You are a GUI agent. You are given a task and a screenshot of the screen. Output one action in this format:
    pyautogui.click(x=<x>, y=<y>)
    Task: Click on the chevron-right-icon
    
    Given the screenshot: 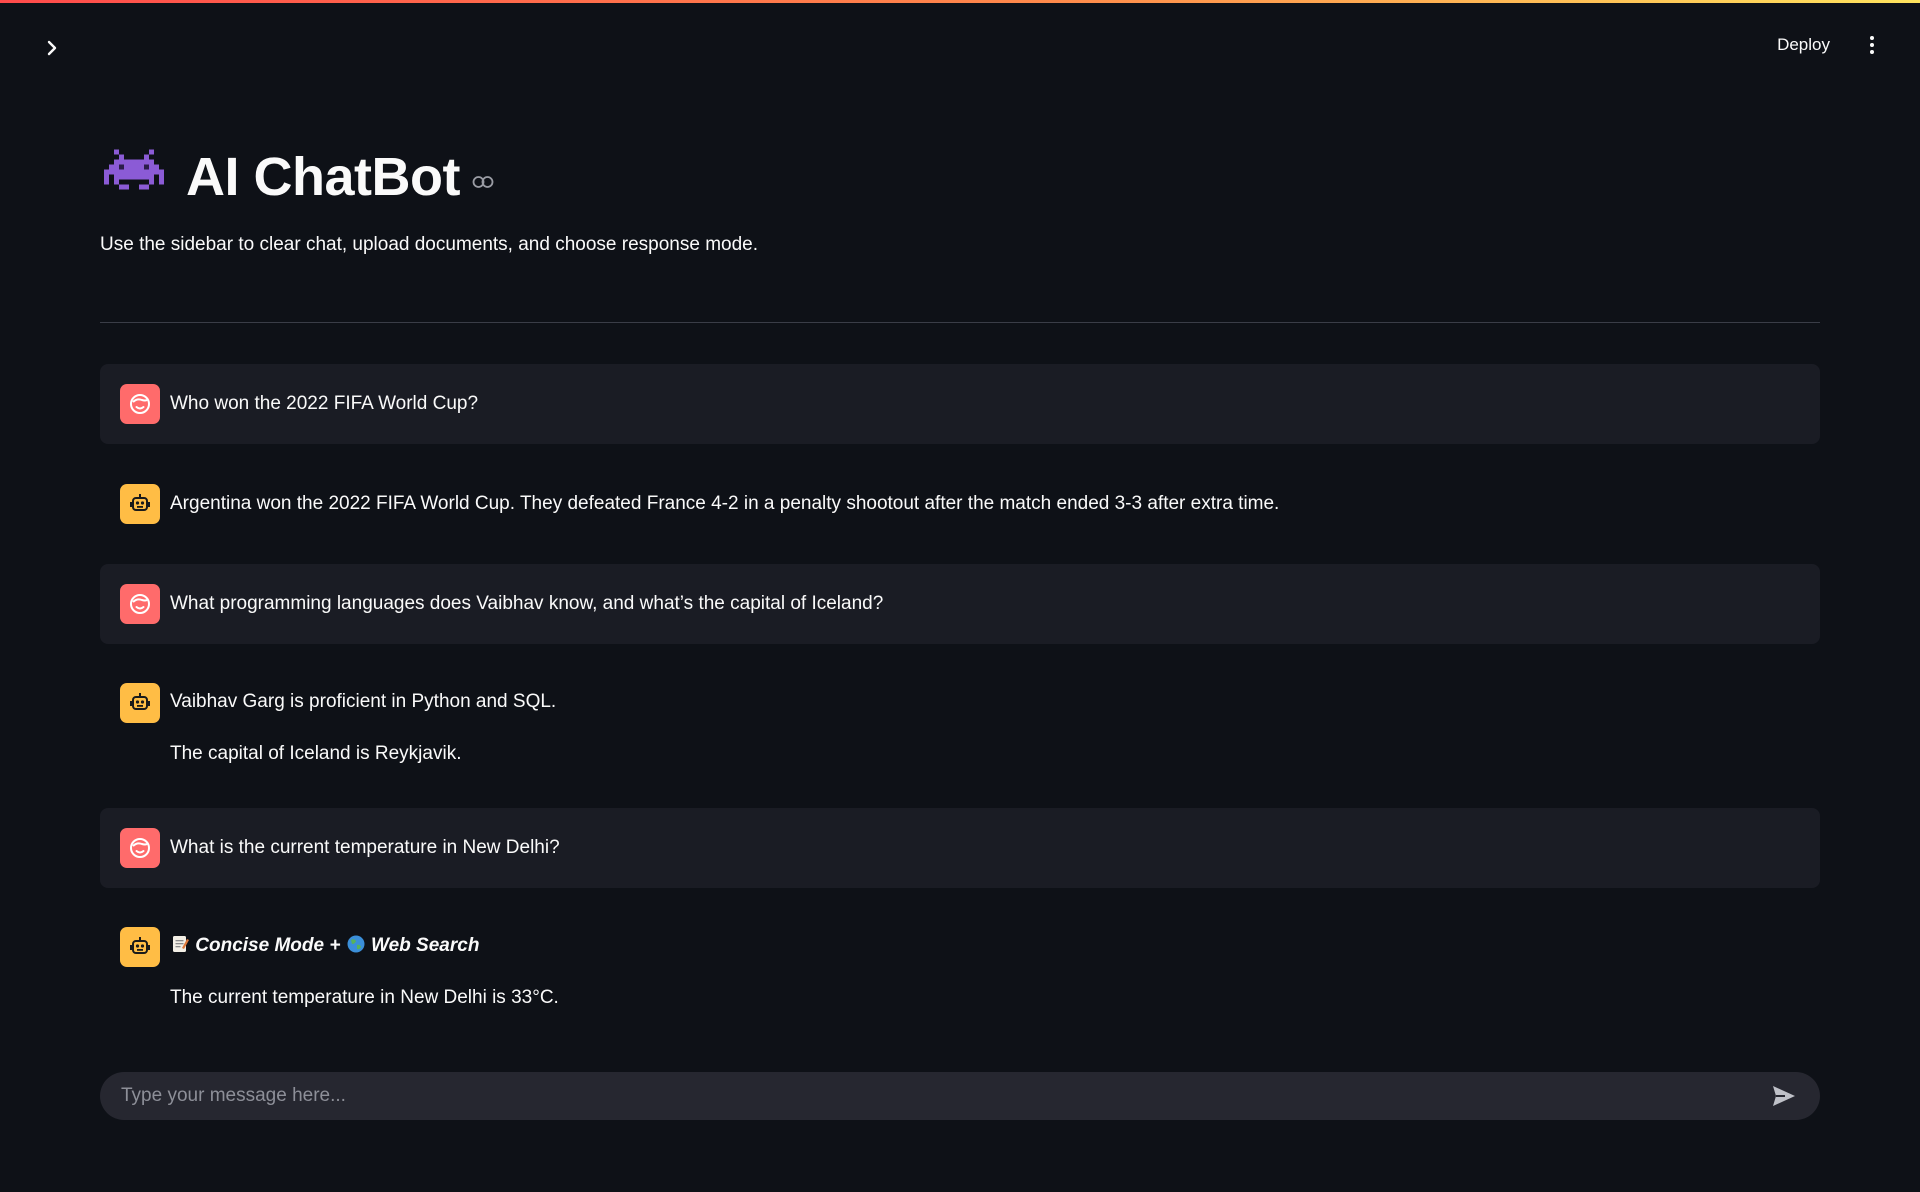 What is the action you would take?
    pyautogui.click(x=52, y=48)
    